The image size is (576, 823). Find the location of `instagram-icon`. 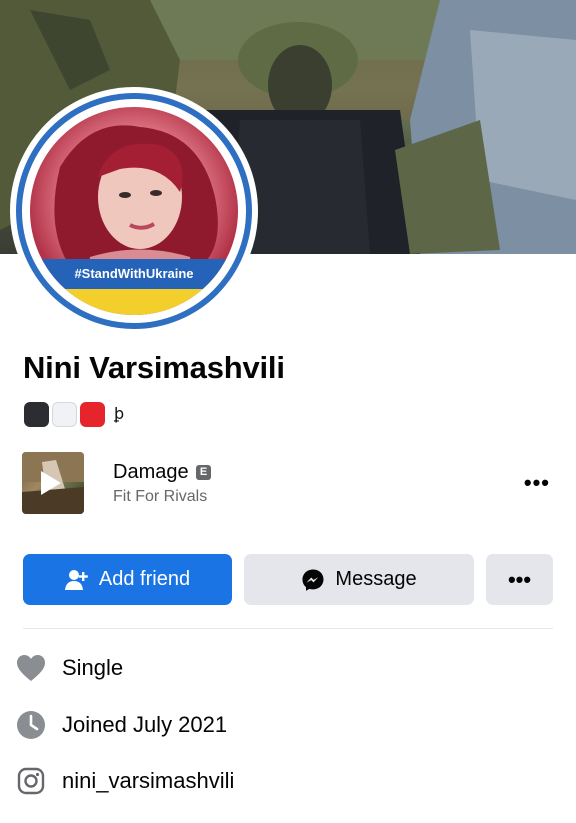

instagram-icon is located at coordinates (31, 781).